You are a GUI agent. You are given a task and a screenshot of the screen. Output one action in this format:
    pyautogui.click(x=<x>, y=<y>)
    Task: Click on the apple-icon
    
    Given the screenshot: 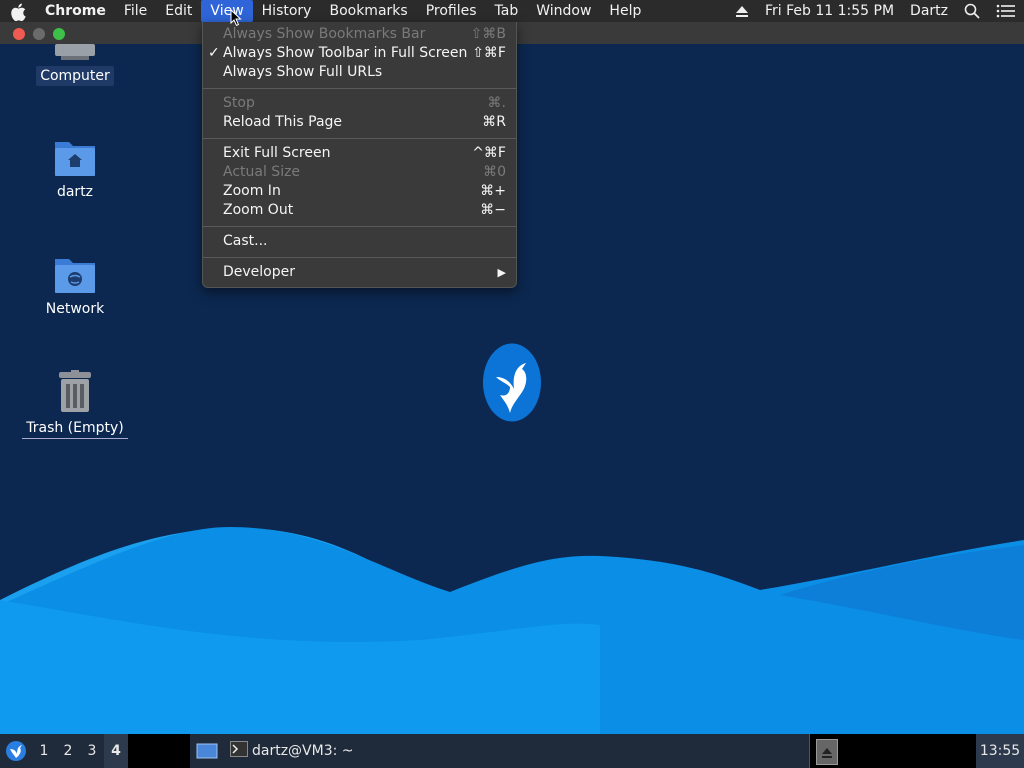 What is the action you would take?
    pyautogui.click(x=18, y=11)
    